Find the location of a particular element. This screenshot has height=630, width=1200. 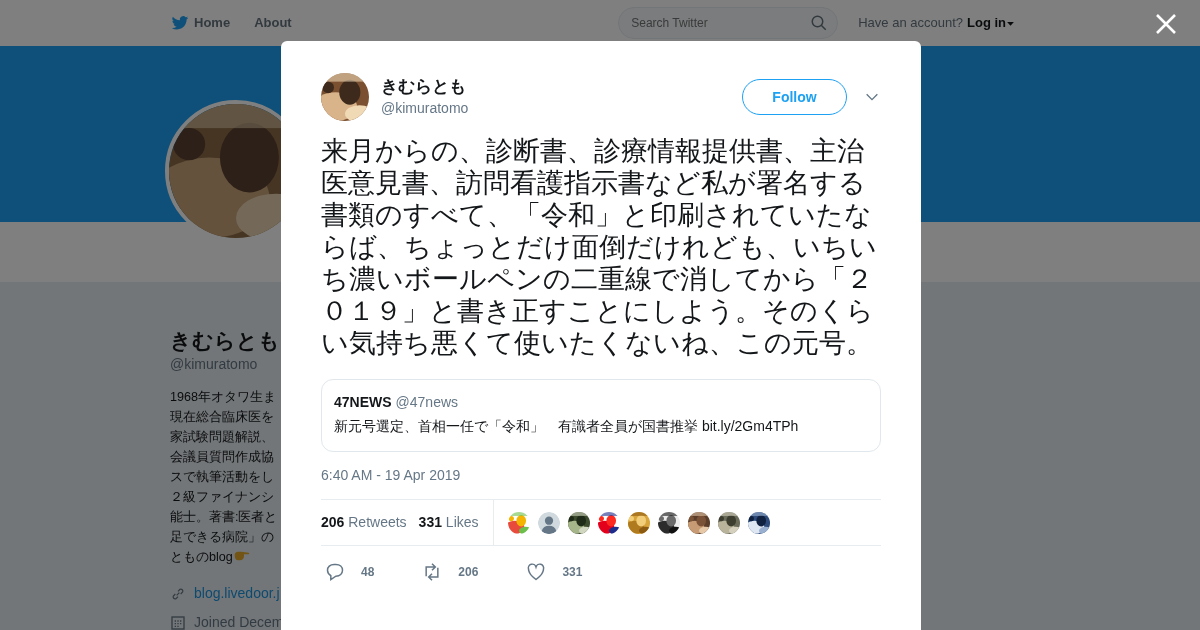

action-button: 331 is located at coordinates (554, 572).